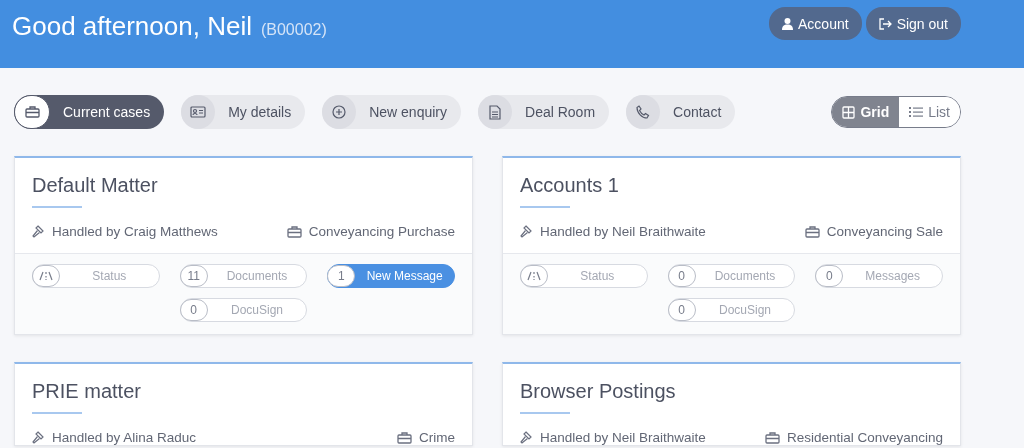  I want to click on grid-icon, so click(849, 112).